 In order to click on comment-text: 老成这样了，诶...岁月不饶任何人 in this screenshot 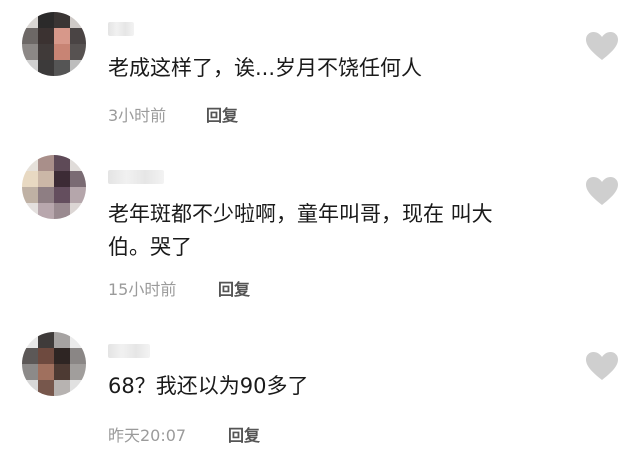, I will do `click(265, 68)`.